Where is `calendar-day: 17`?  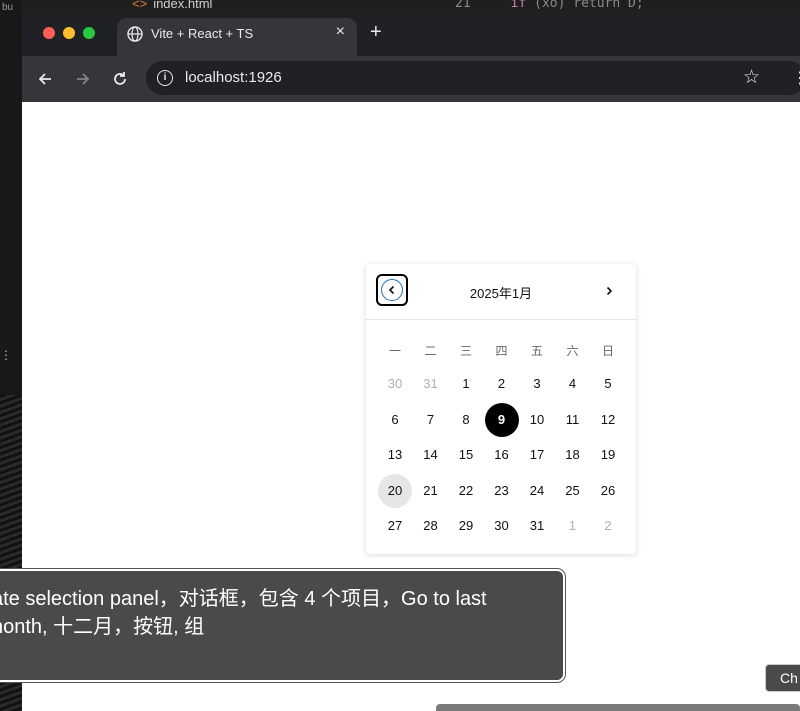
calendar-day: 17 is located at coordinates (537, 455).